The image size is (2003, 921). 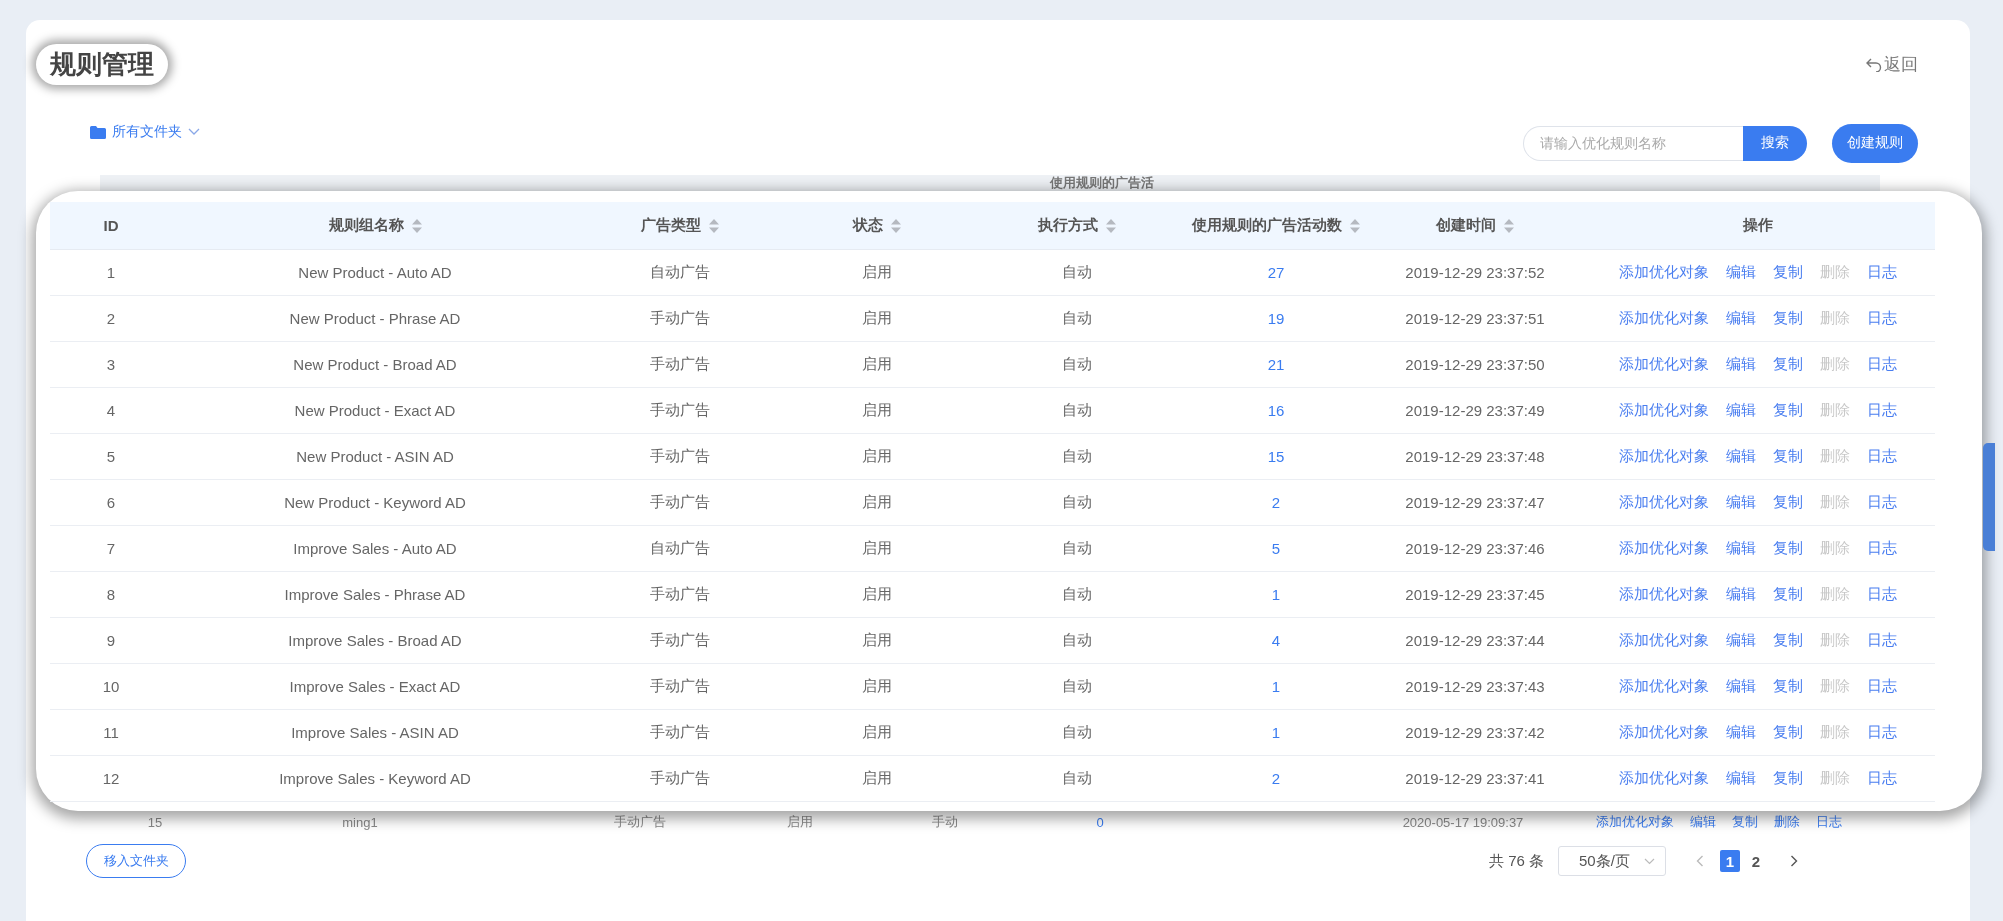 I want to click on count-link: 0, so click(x=1100, y=822).